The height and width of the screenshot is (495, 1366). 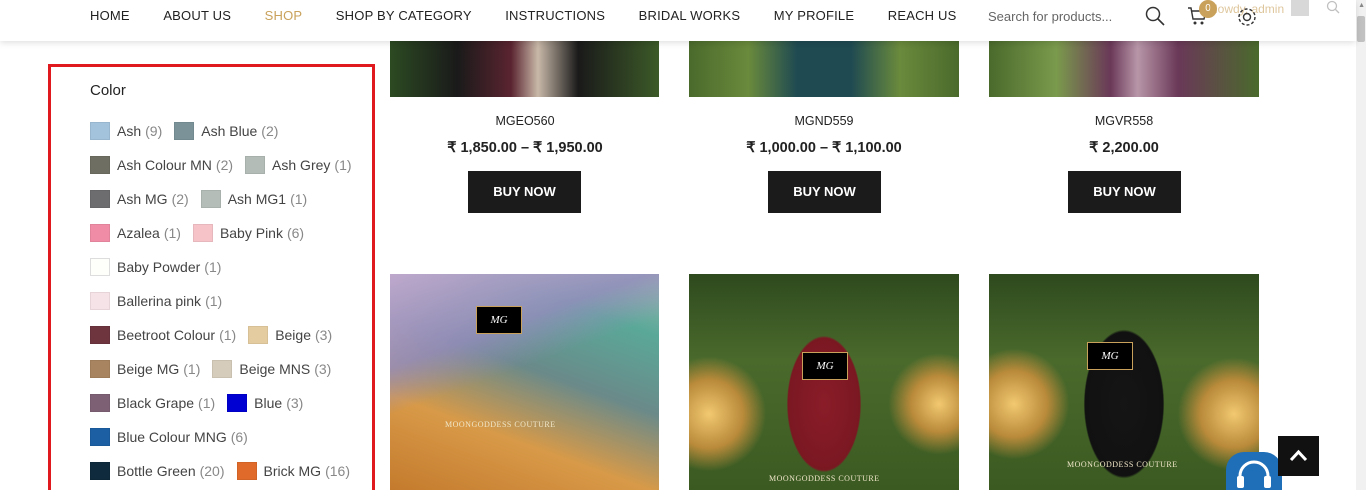 What do you see at coordinates (1110, 356) in the screenshot?
I see `brand-logo: MG` at bounding box center [1110, 356].